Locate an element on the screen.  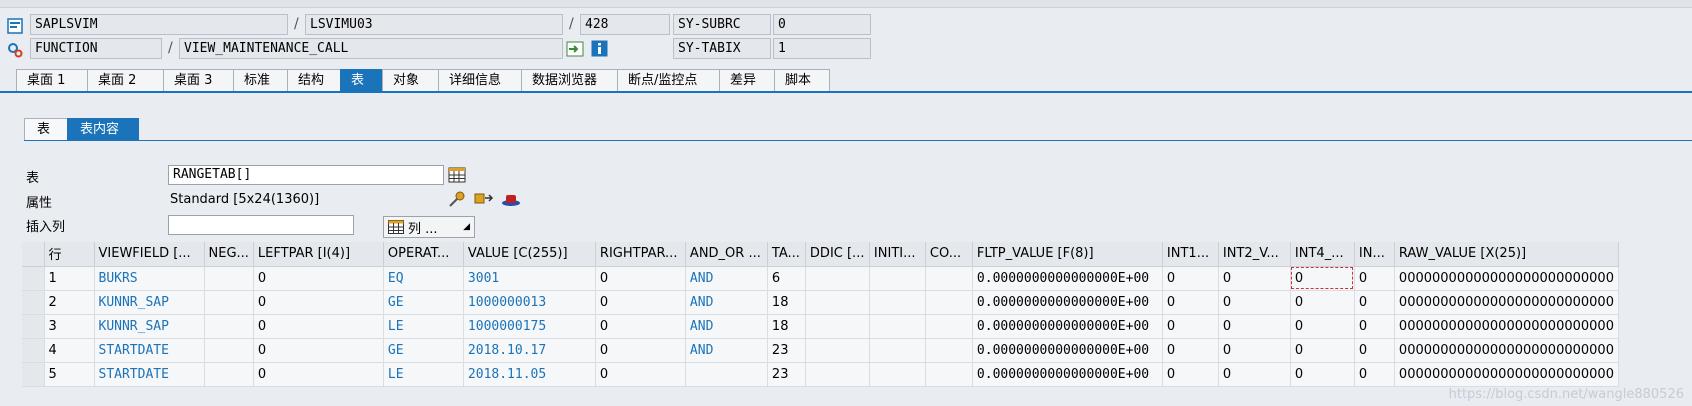
column-header: LEFTPAR [I(4)] is located at coordinates (318, 254).